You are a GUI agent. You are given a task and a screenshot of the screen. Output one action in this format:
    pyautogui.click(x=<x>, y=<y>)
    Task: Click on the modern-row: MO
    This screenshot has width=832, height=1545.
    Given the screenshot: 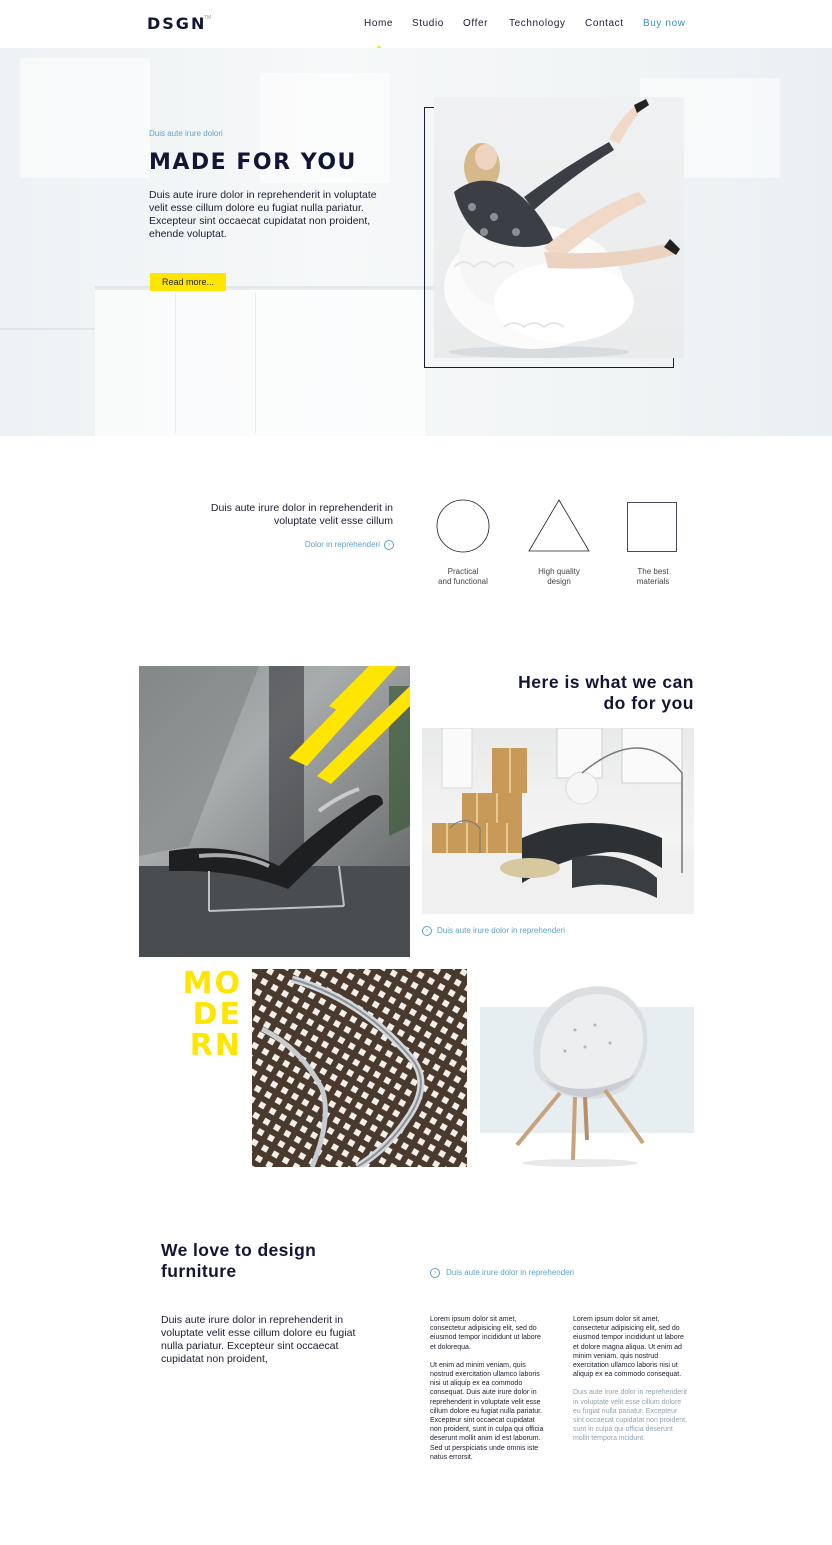 What is the action you would take?
    pyautogui.click(x=212, y=983)
    